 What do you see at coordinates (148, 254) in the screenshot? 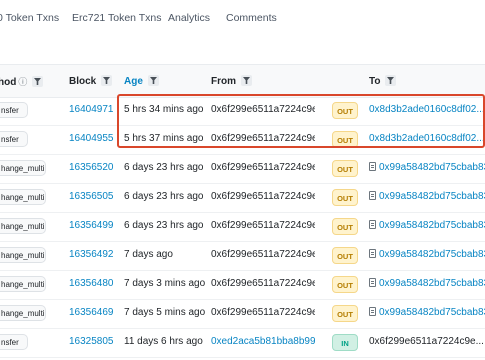
I see `age-text: 7 days ago` at bounding box center [148, 254].